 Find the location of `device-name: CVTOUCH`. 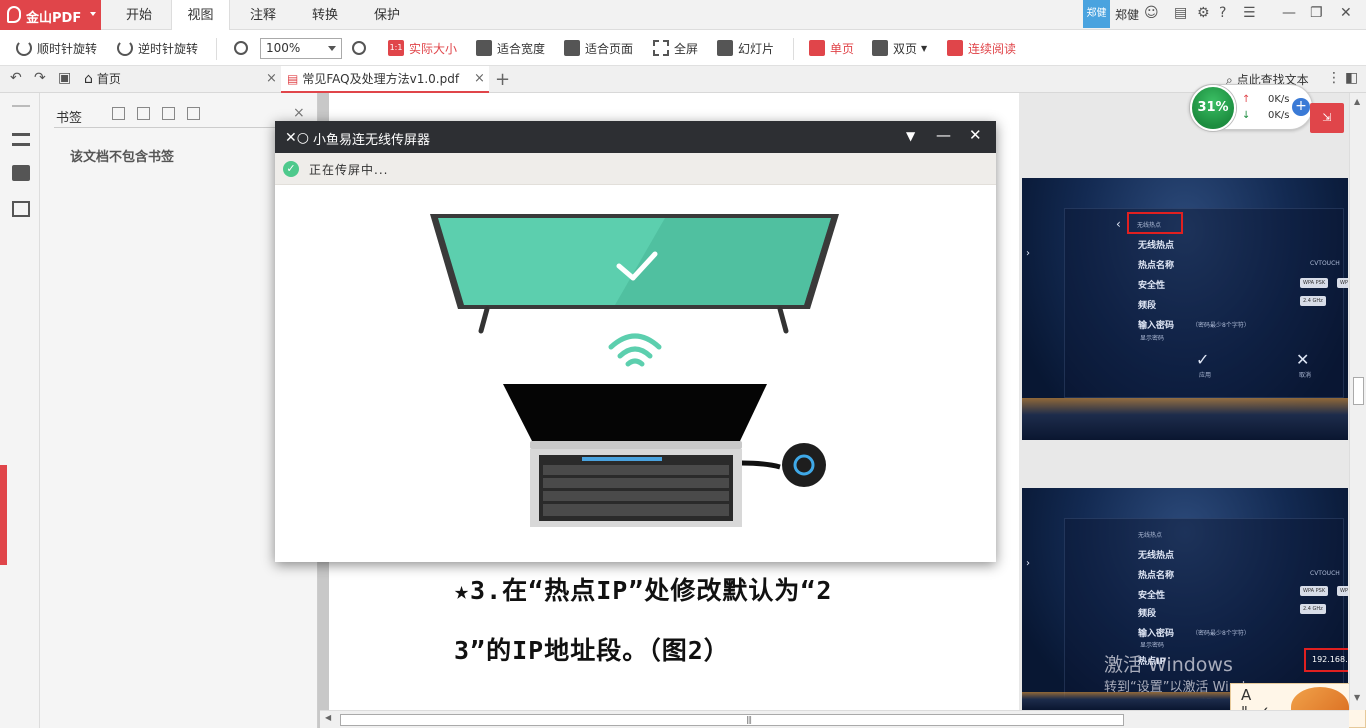

device-name: CVTOUCH is located at coordinates (1325, 573).